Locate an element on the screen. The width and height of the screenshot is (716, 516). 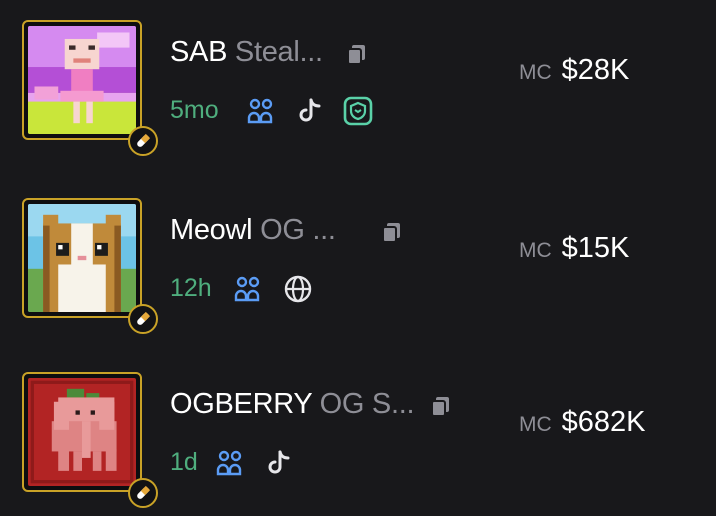
token-ticker: OGBERRY is located at coordinates (241, 404).